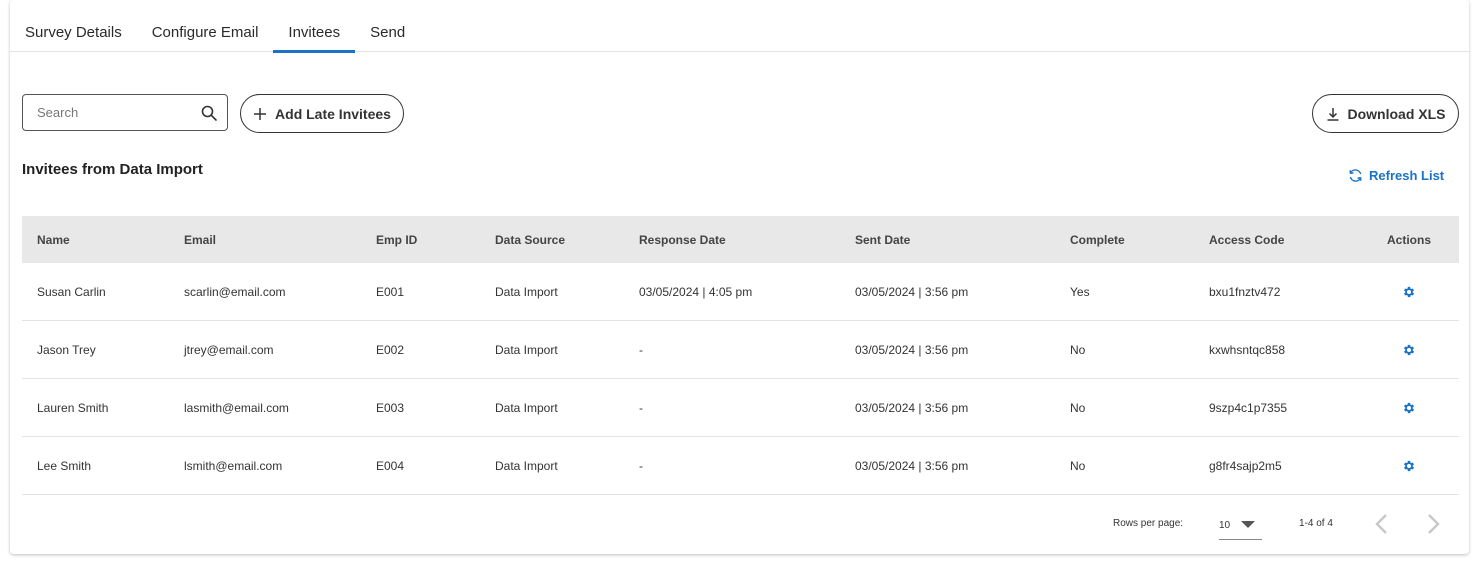 This screenshot has width=1477, height=563. Describe the element at coordinates (73, 407) in the screenshot. I see `cell-name: Lauren Smith` at that location.